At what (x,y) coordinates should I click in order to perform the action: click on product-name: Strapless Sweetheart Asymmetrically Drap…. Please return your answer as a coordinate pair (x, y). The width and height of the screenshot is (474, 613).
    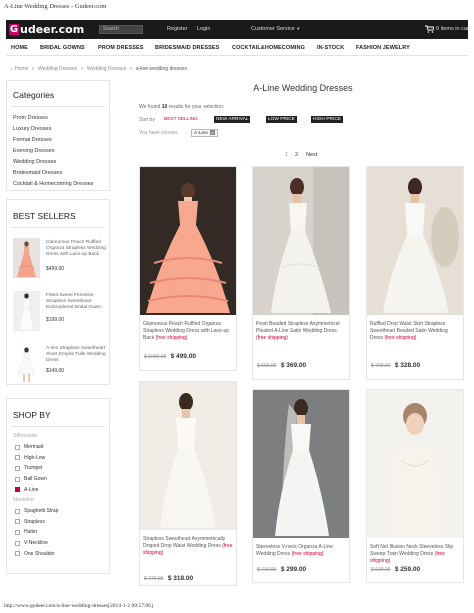
    Looking at the image, I should click on (188, 544).